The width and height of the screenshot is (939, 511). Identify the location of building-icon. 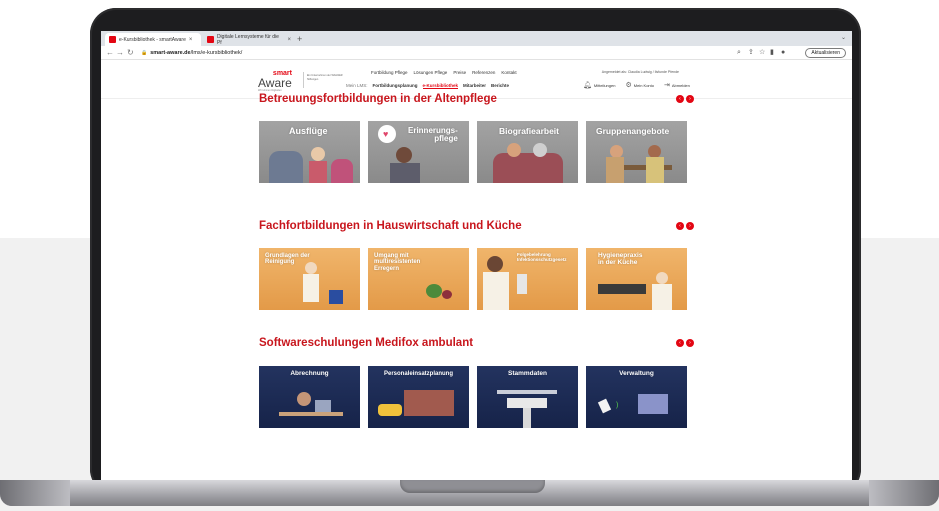
(429, 403).